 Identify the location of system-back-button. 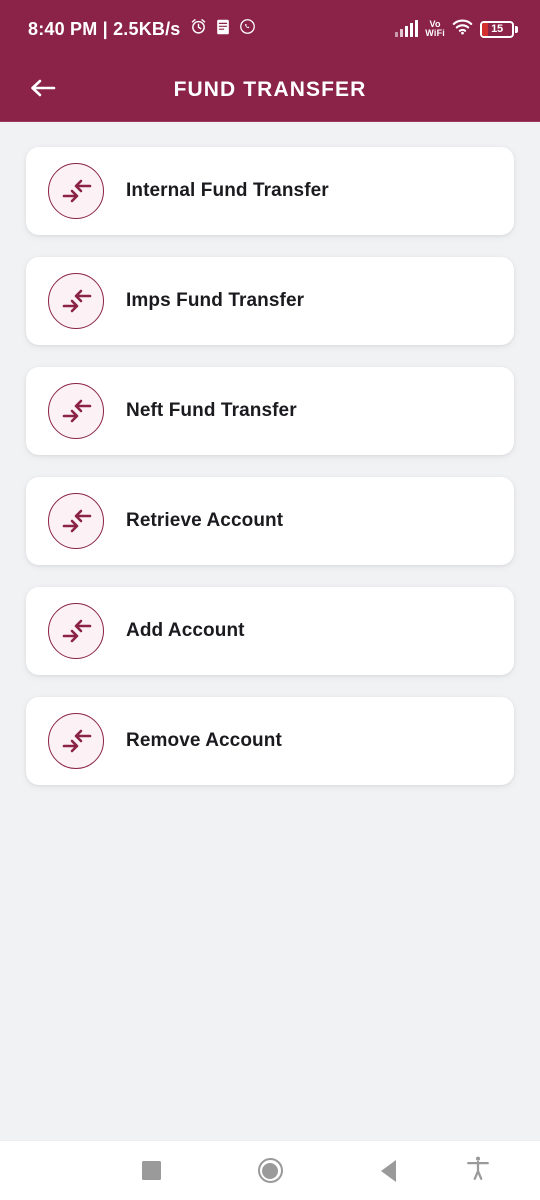
(388, 1171).